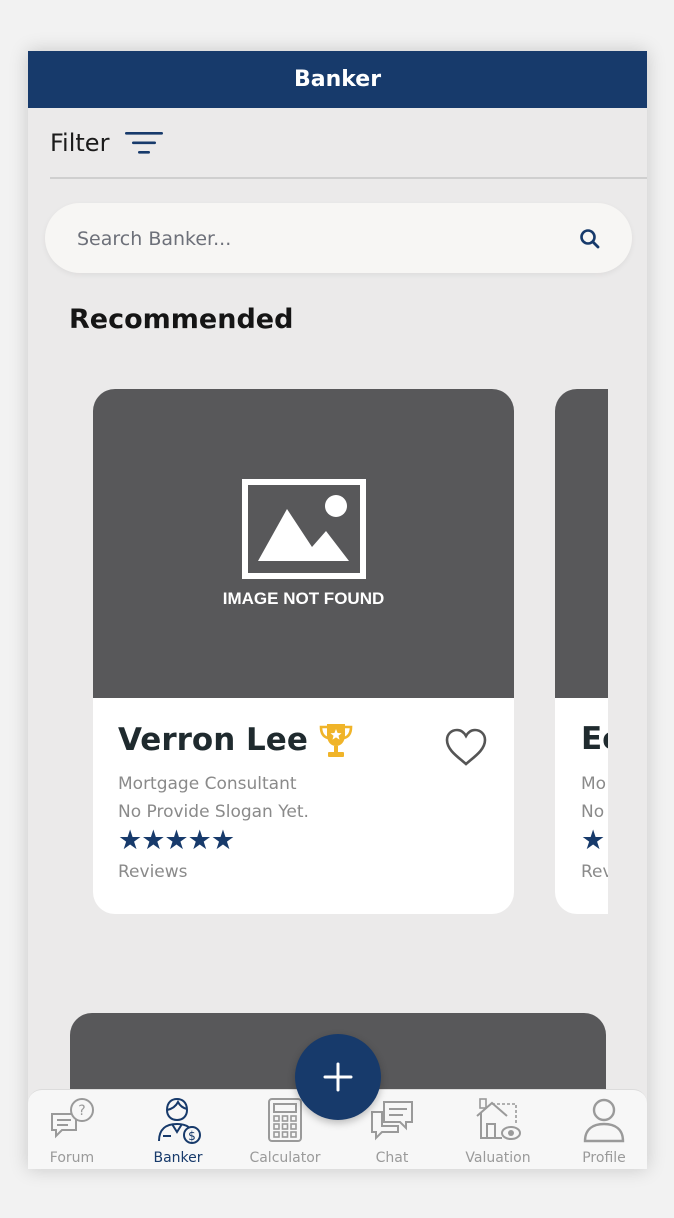 The image size is (674, 1218). What do you see at coordinates (336, 740) in the screenshot?
I see `trophy-icon` at bounding box center [336, 740].